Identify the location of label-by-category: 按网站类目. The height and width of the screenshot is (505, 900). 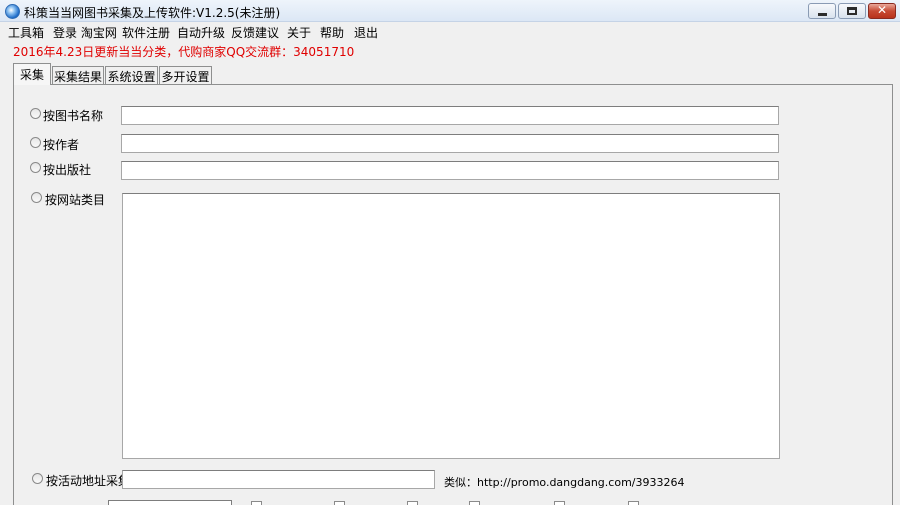
(75, 200).